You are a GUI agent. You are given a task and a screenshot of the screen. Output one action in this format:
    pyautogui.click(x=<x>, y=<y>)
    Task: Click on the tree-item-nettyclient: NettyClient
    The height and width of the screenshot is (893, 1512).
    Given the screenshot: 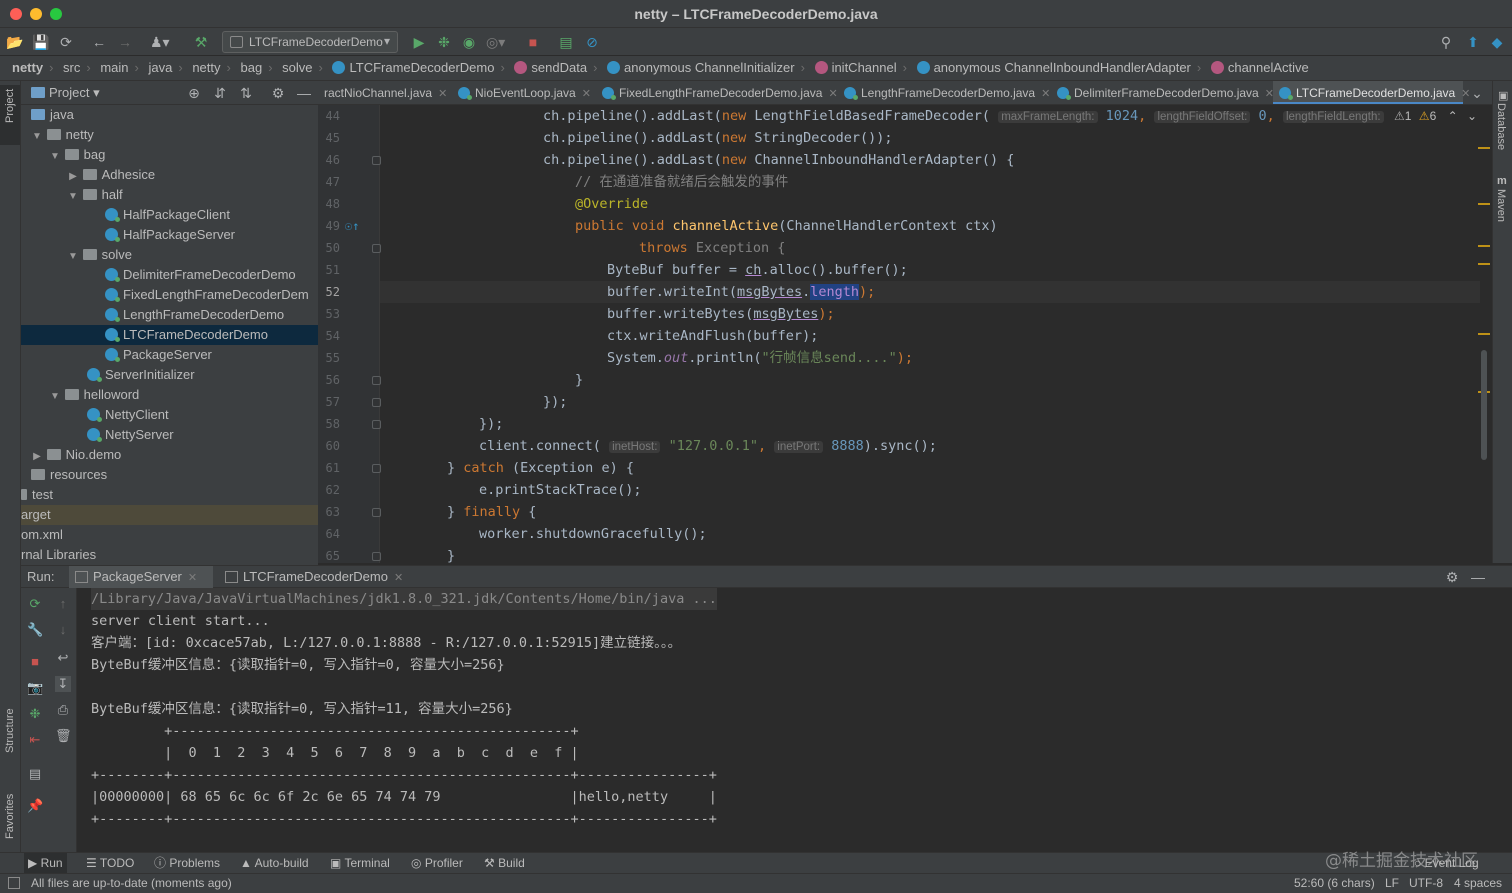 What is the action you would take?
    pyautogui.click(x=169, y=415)
    